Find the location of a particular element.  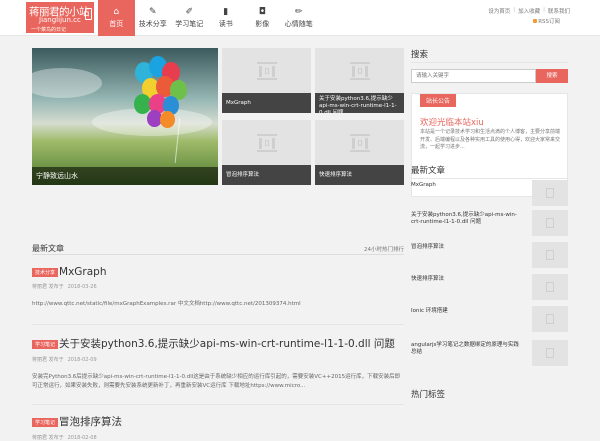

sidebar-latest-title: 最新文章 is located at coordinates (489, 171).